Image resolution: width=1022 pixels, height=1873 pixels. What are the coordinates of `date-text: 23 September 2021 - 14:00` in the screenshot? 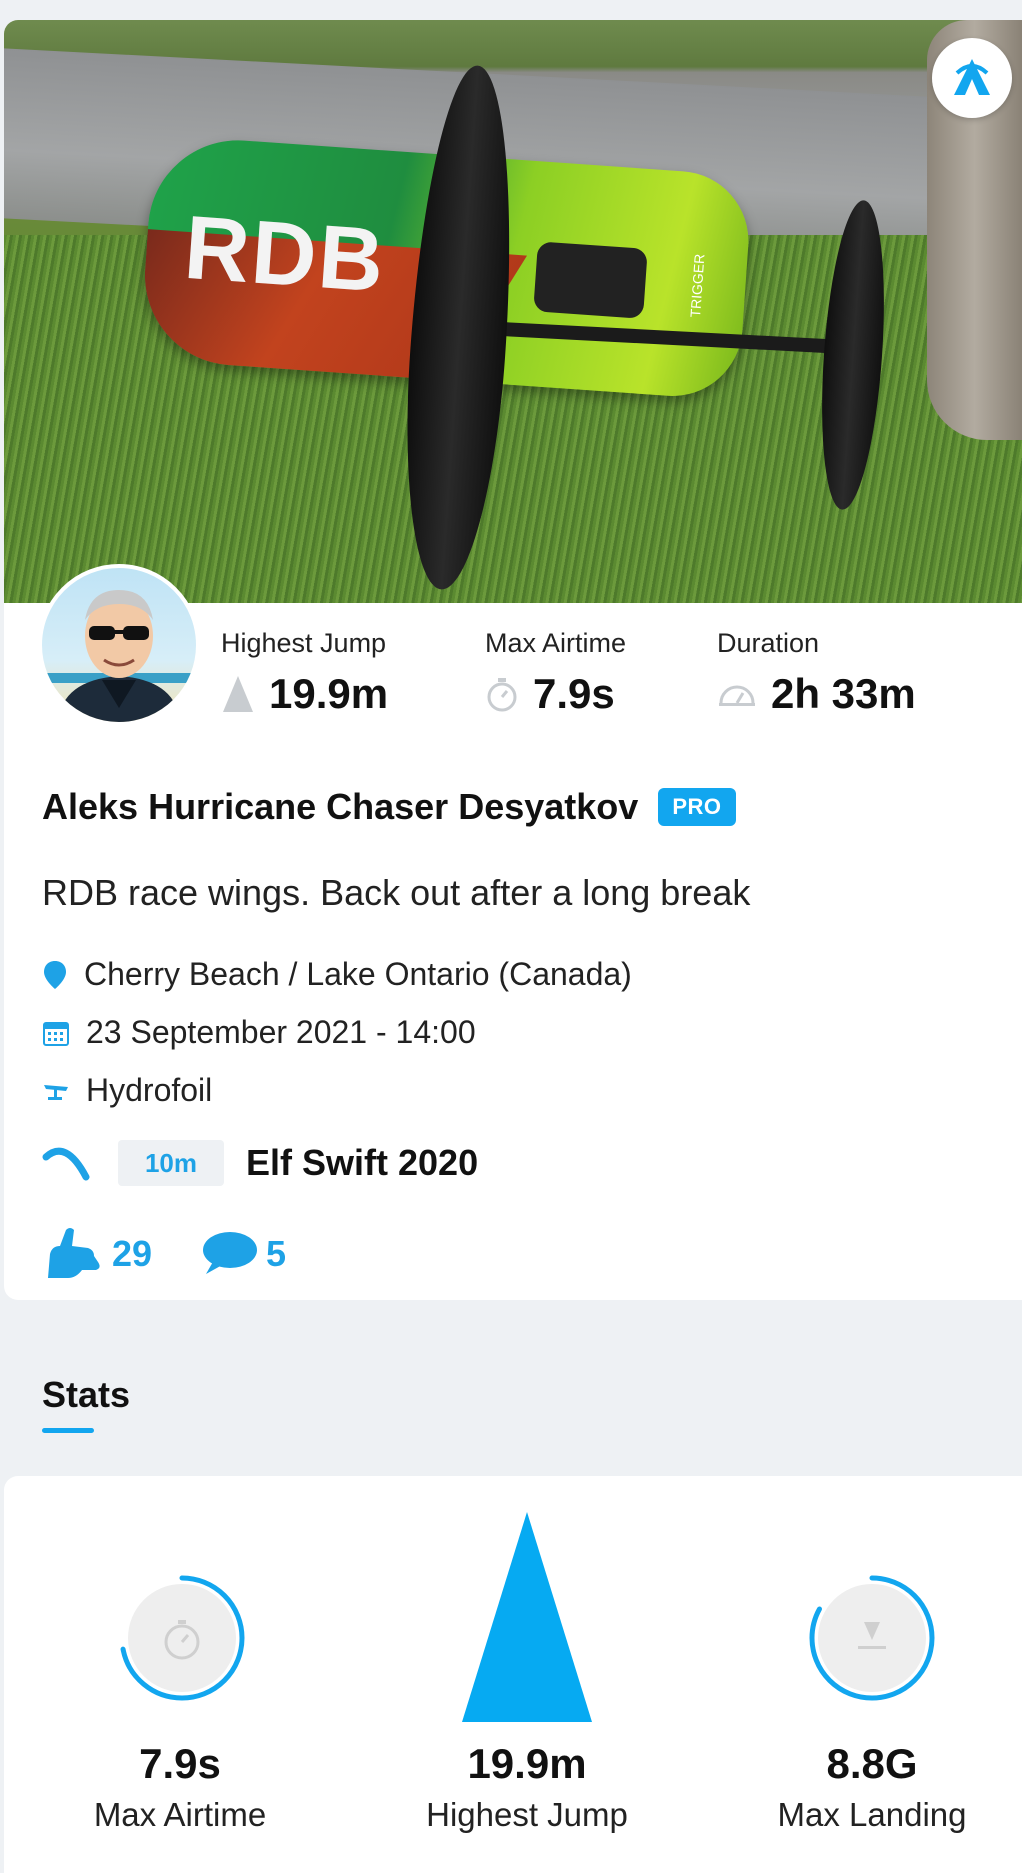 It's located at (281, 1032).